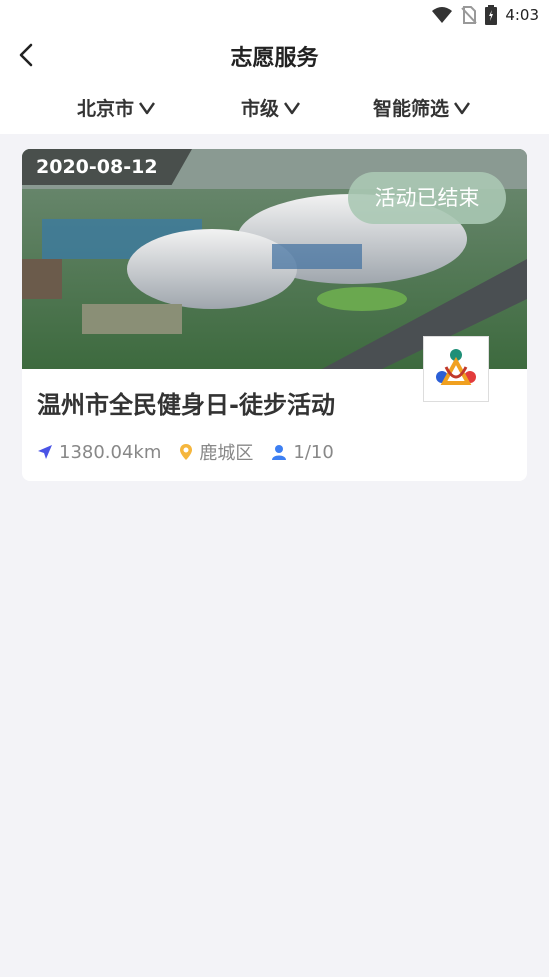 The height and width of the screenshot is (977, 549). What do you see at coordinates (260, 109) in the screenshot?
I see `filter-level-label: 市级` at bounding box center [260, 109].